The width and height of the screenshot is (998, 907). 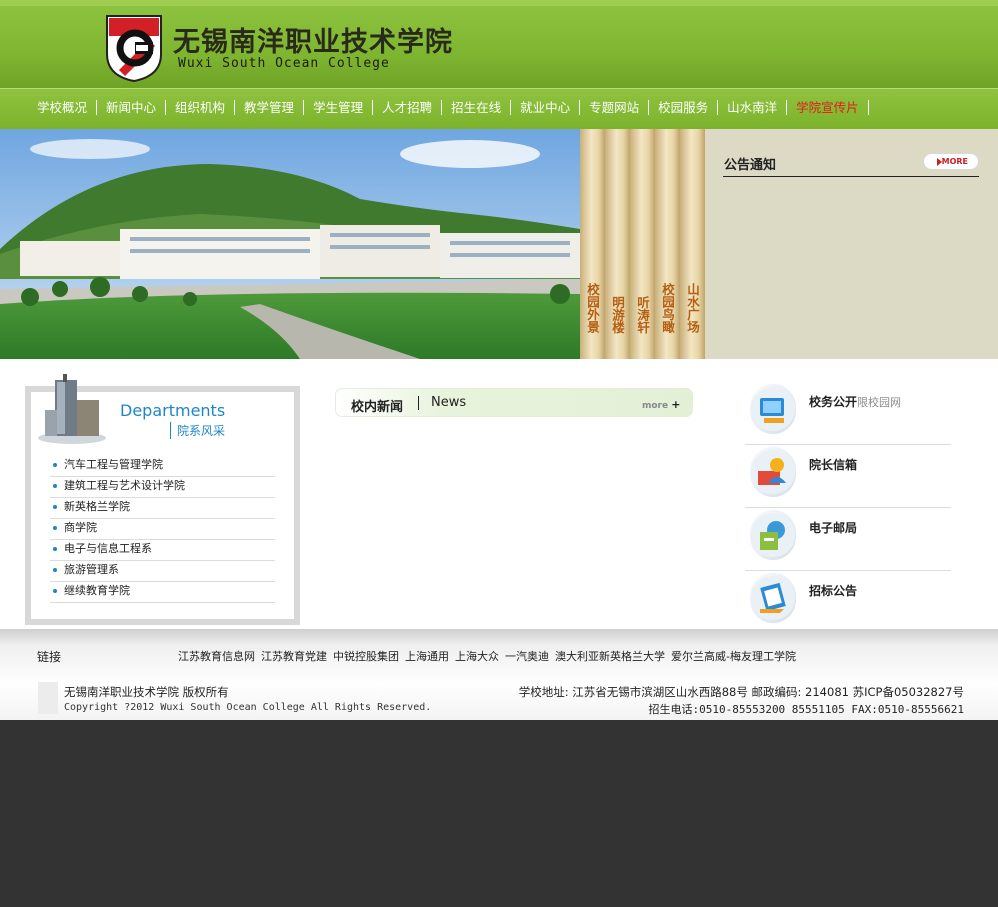 What do you see at coordinates (173, 410) in the screenshot?
I see `departments-title-en: Departments` at bounding box center [173, 410].